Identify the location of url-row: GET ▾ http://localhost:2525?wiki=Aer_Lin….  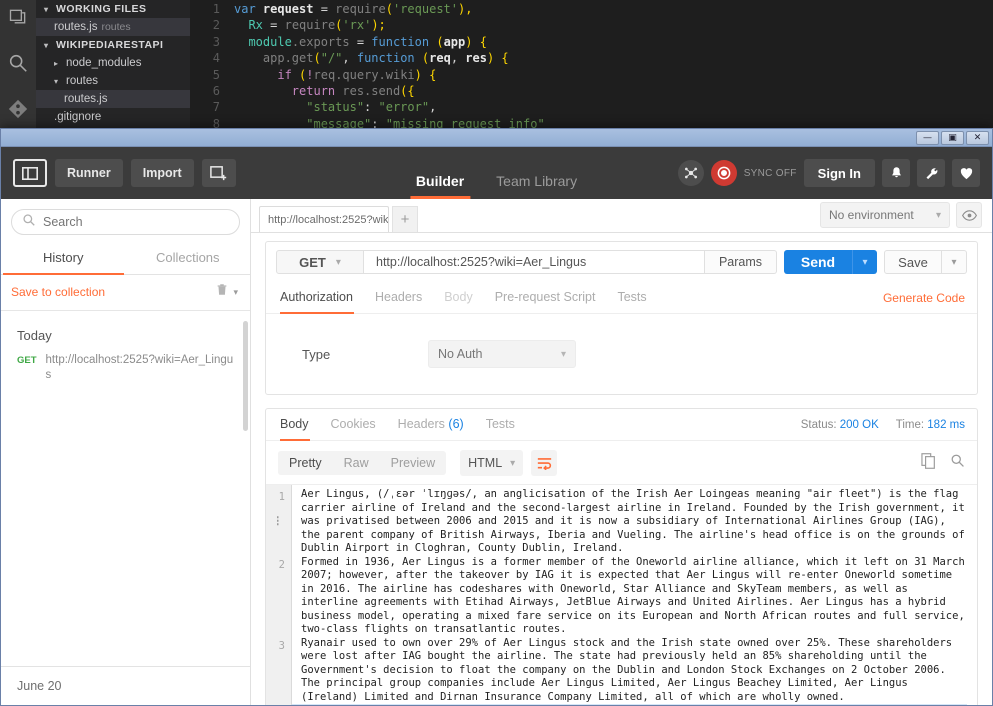
(621, 262).